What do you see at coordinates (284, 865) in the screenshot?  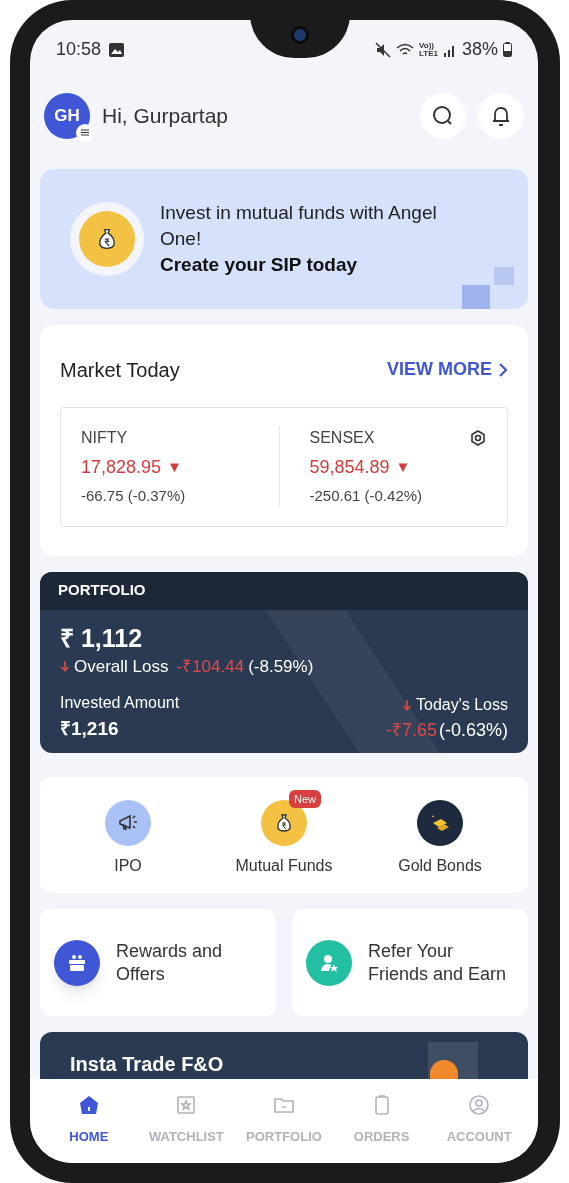 I see `product-label: Mutual Funds` at bounding box center [284, 865].